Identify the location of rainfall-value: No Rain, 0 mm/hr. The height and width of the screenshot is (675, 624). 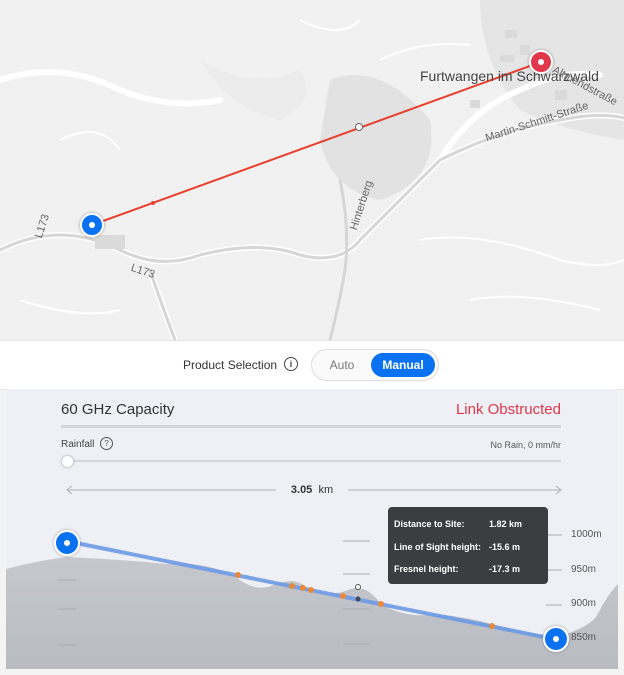
(525, 445).